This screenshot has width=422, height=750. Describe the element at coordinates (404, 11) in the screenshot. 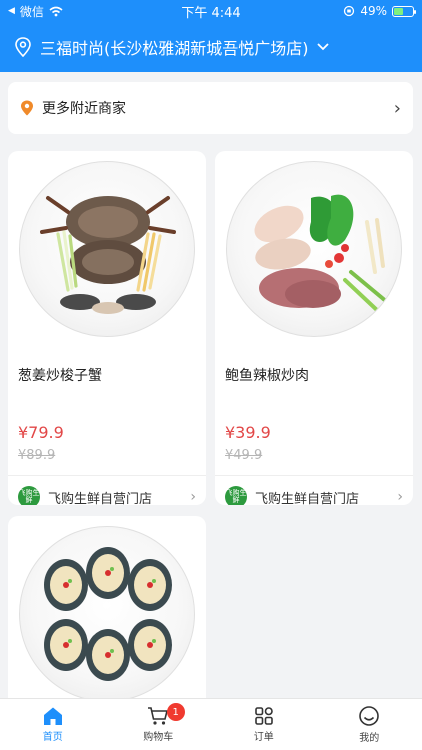

I see `battery-icon` at that location.